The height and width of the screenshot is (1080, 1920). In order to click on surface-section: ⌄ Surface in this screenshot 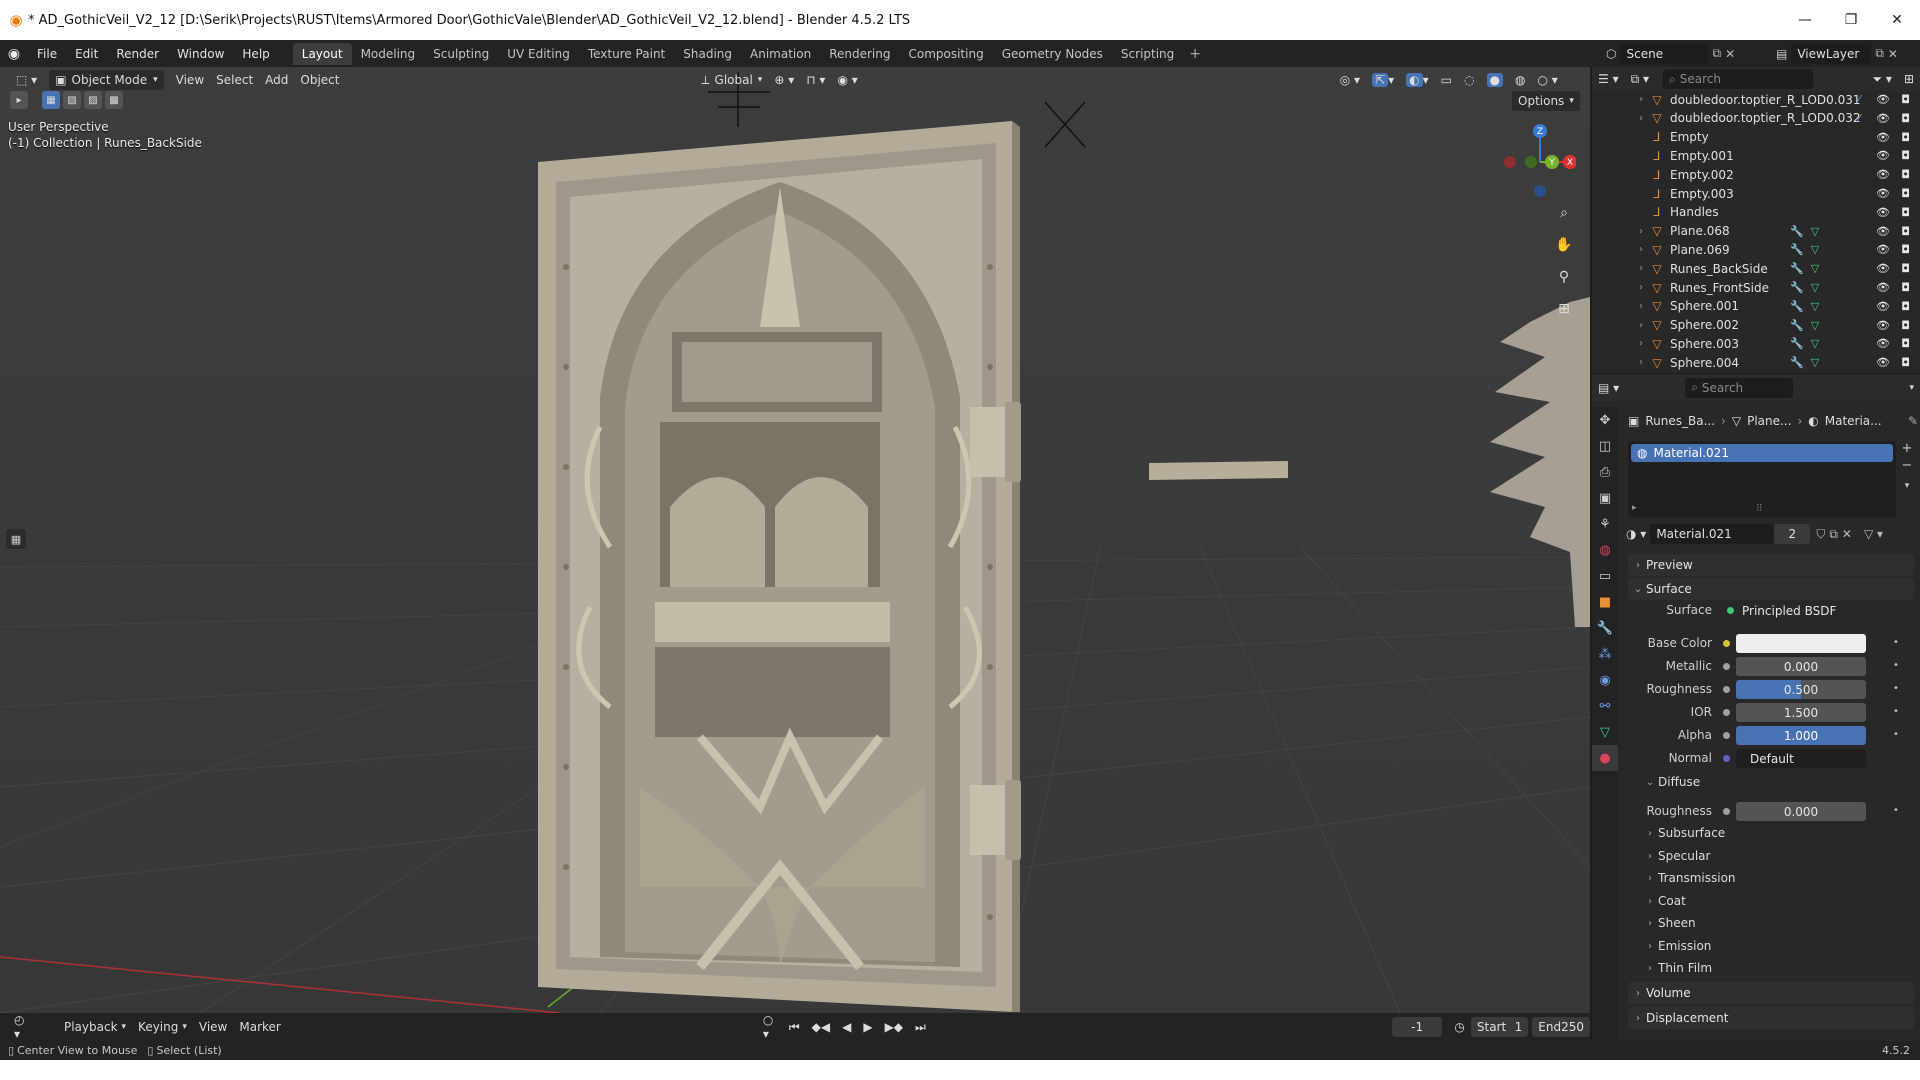, I will do `click(1771, 589)`.